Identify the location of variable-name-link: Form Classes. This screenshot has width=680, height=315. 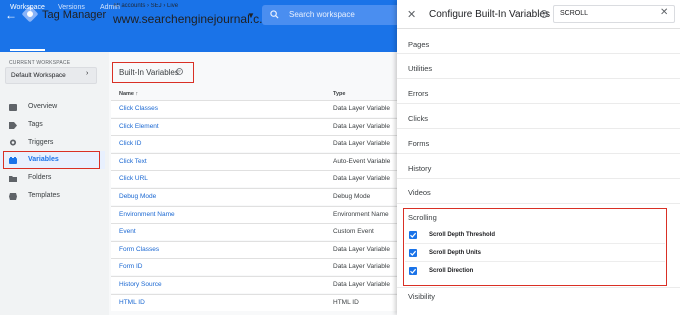
(139, 249).